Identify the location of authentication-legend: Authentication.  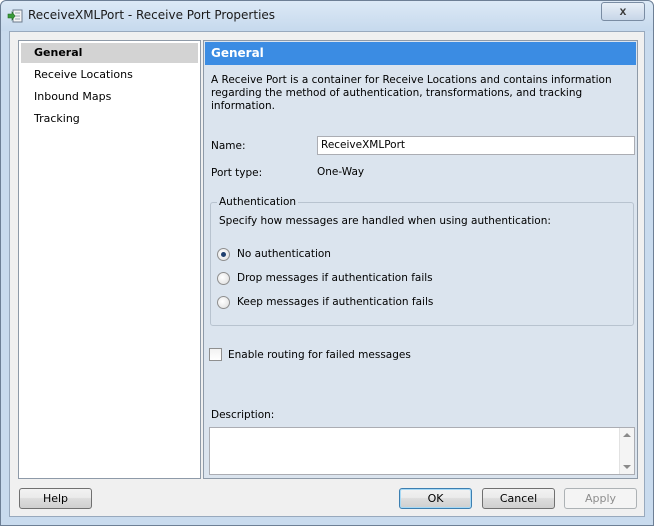
(258, 202).